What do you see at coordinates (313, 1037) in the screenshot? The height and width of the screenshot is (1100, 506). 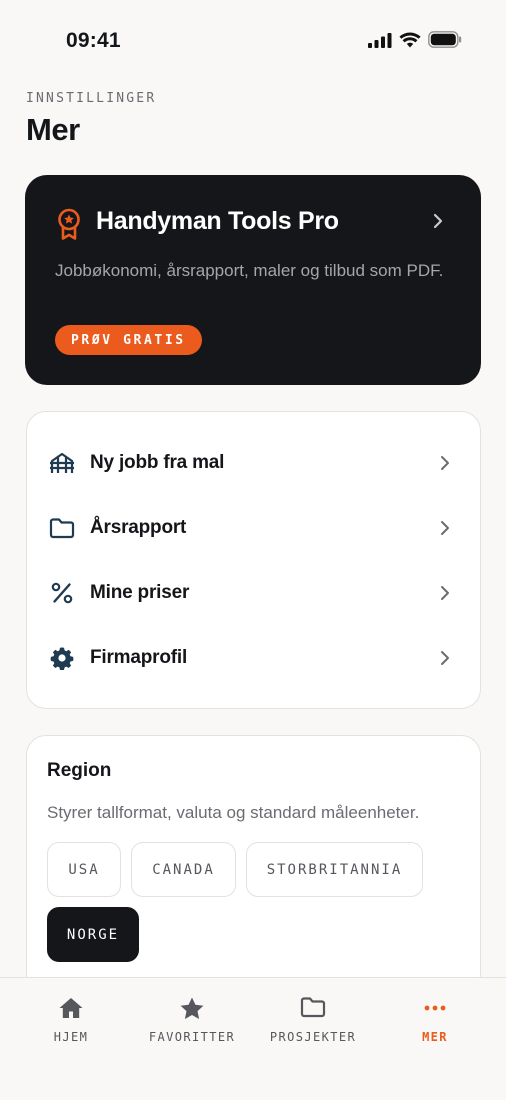 I see `tab-label: PROSJEKTER` at bounding box center [313, 1037].